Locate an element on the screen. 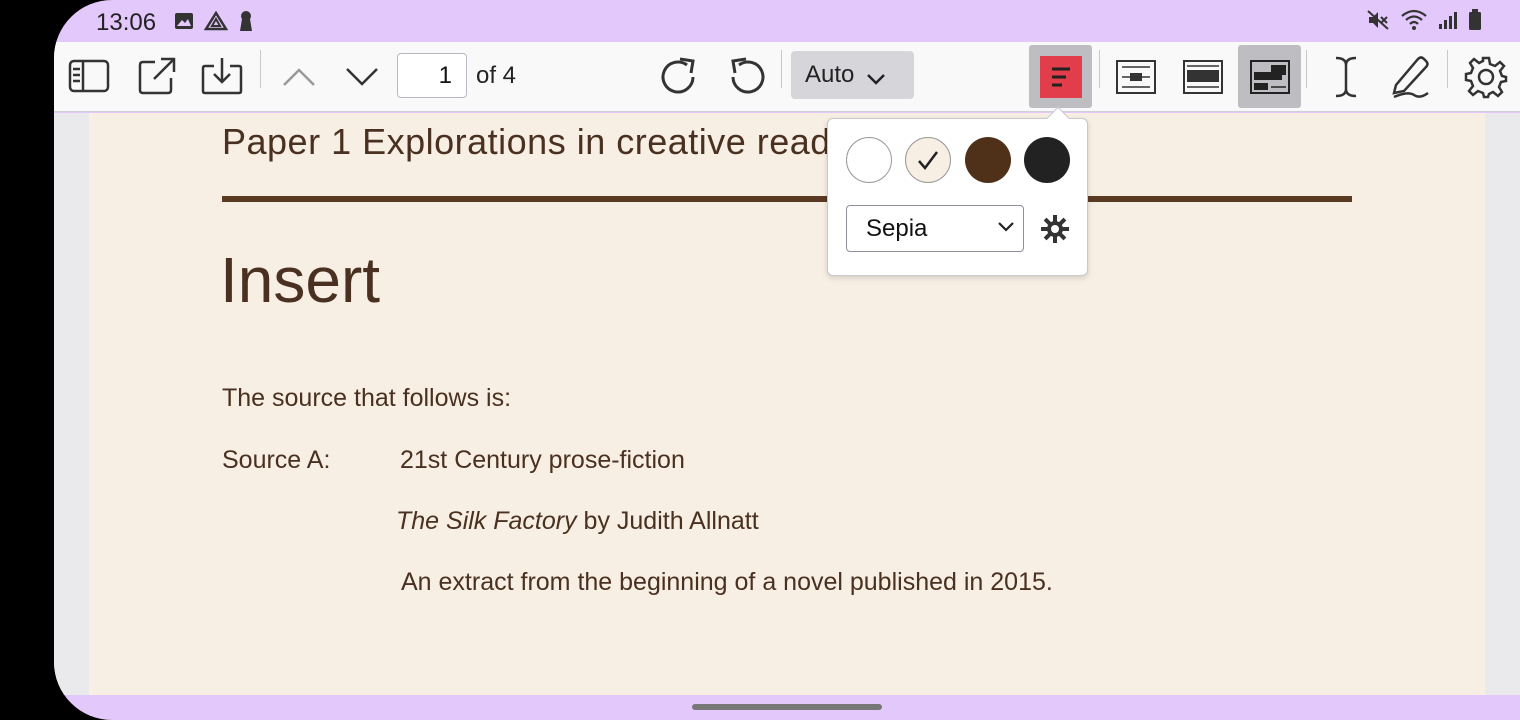 The width and height of the screenshot is (1520, 720). draw-button is located at coordinates (1410, 76).